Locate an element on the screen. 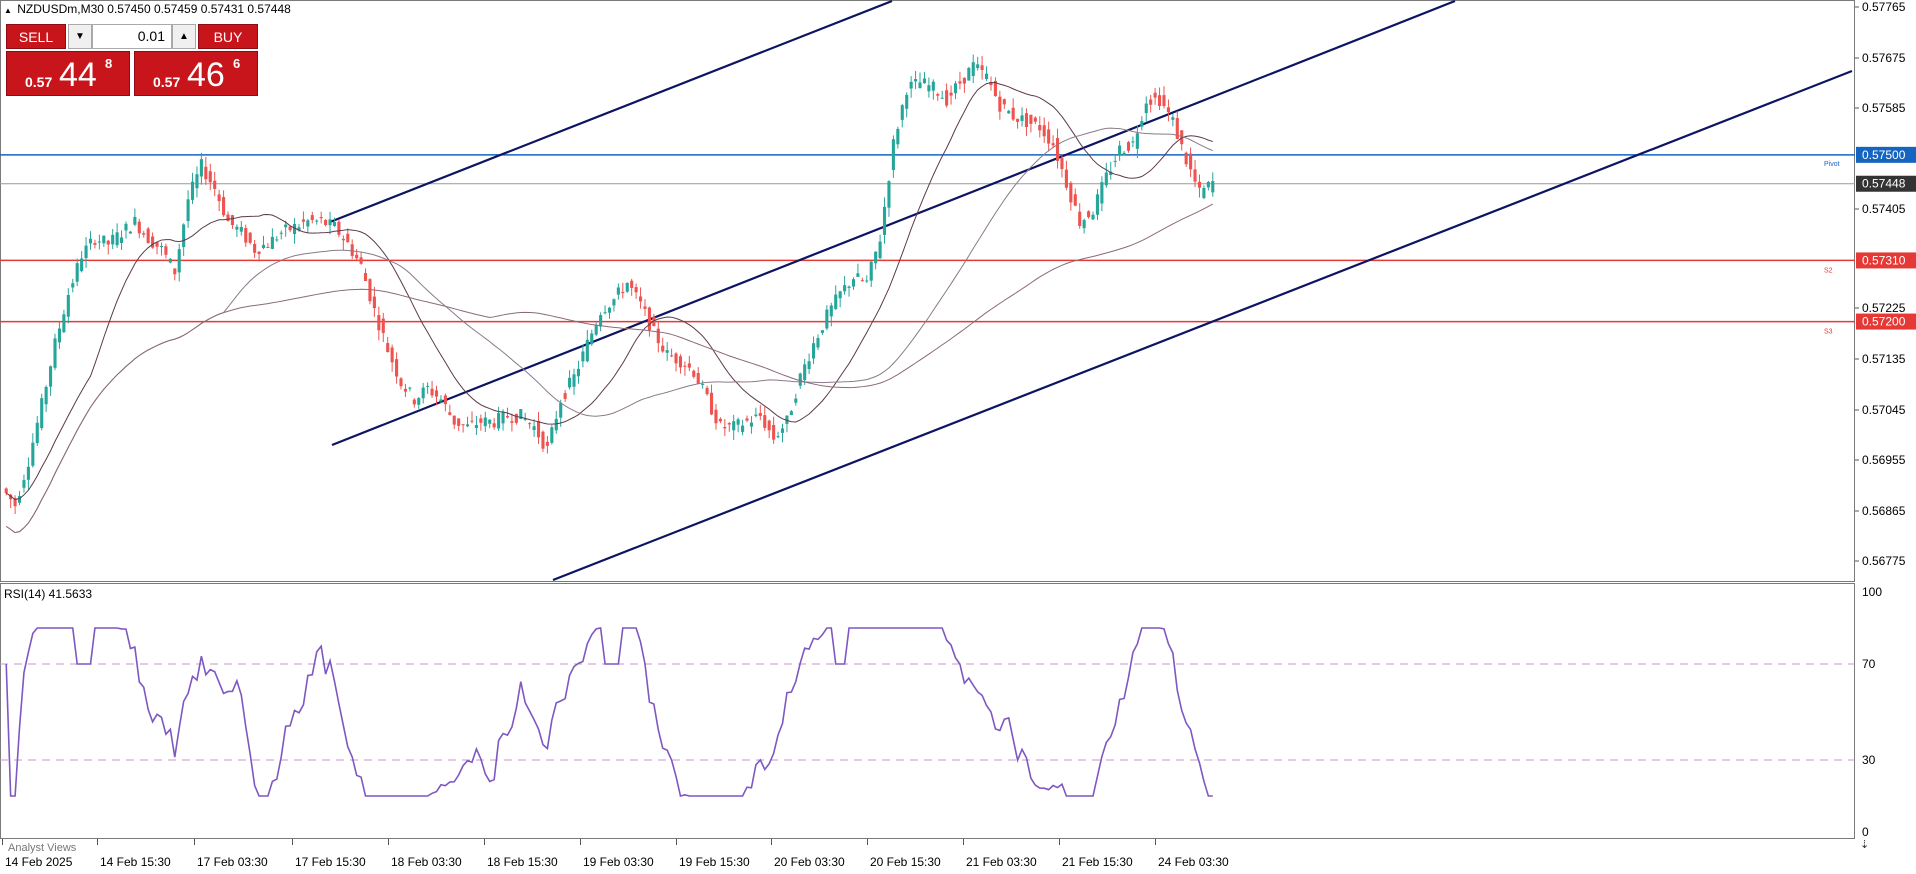  lot-size-input: 0.01 is located at coordinates (132, 36).